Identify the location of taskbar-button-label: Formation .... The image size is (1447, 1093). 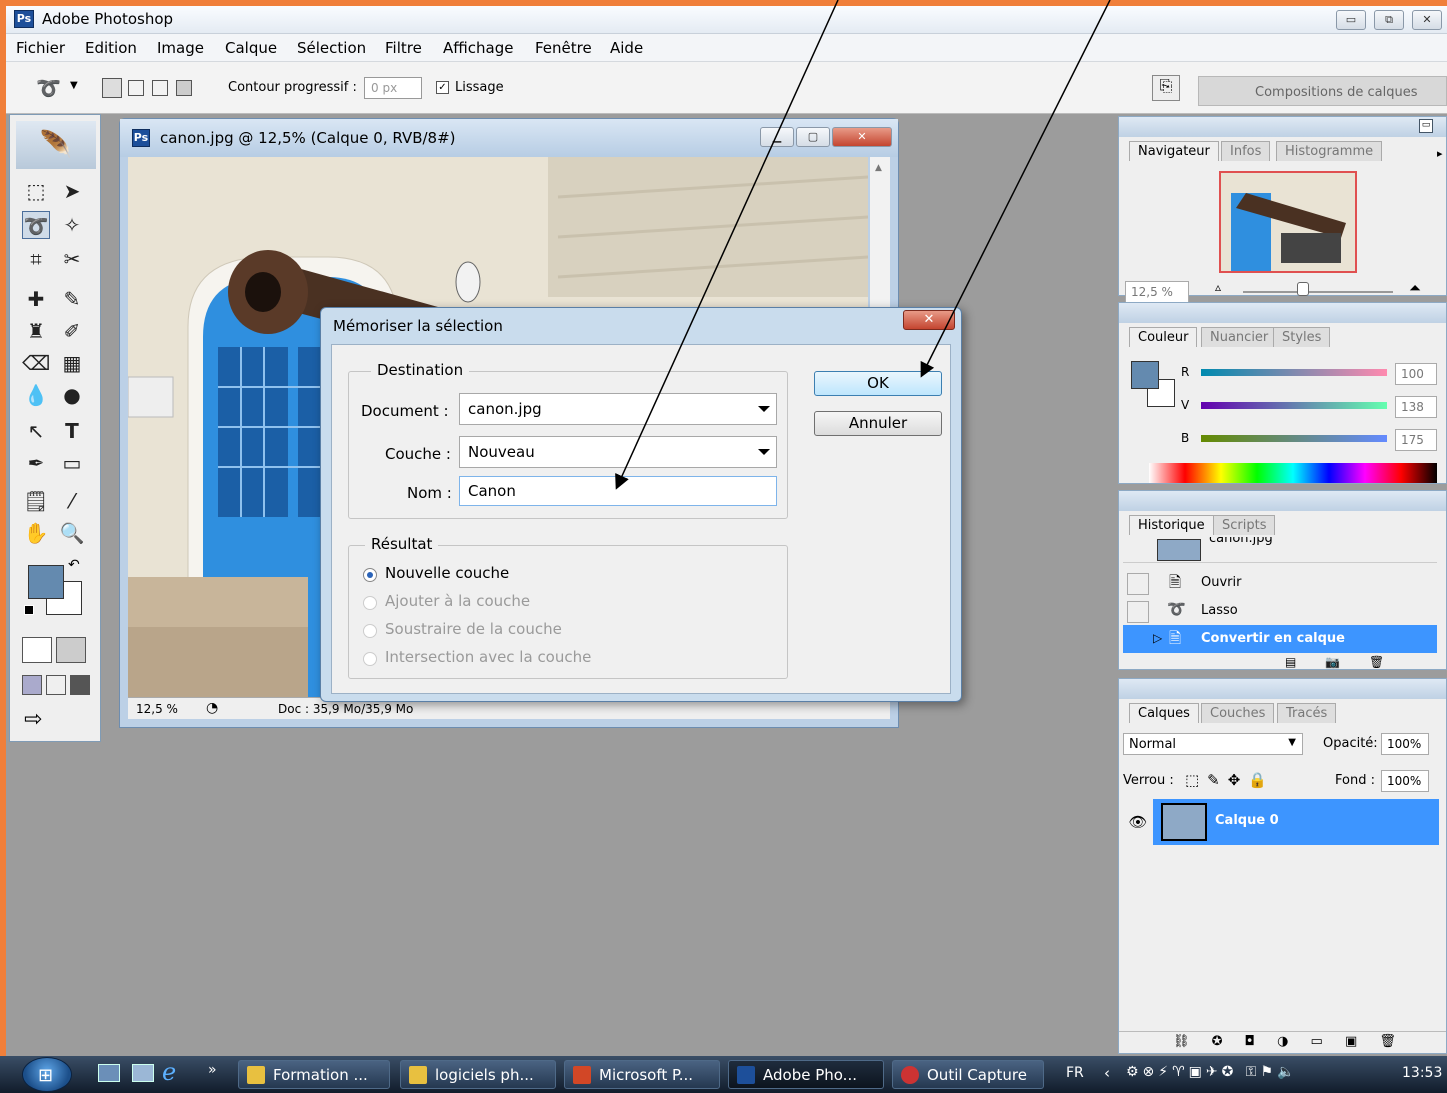
(320, 1075).